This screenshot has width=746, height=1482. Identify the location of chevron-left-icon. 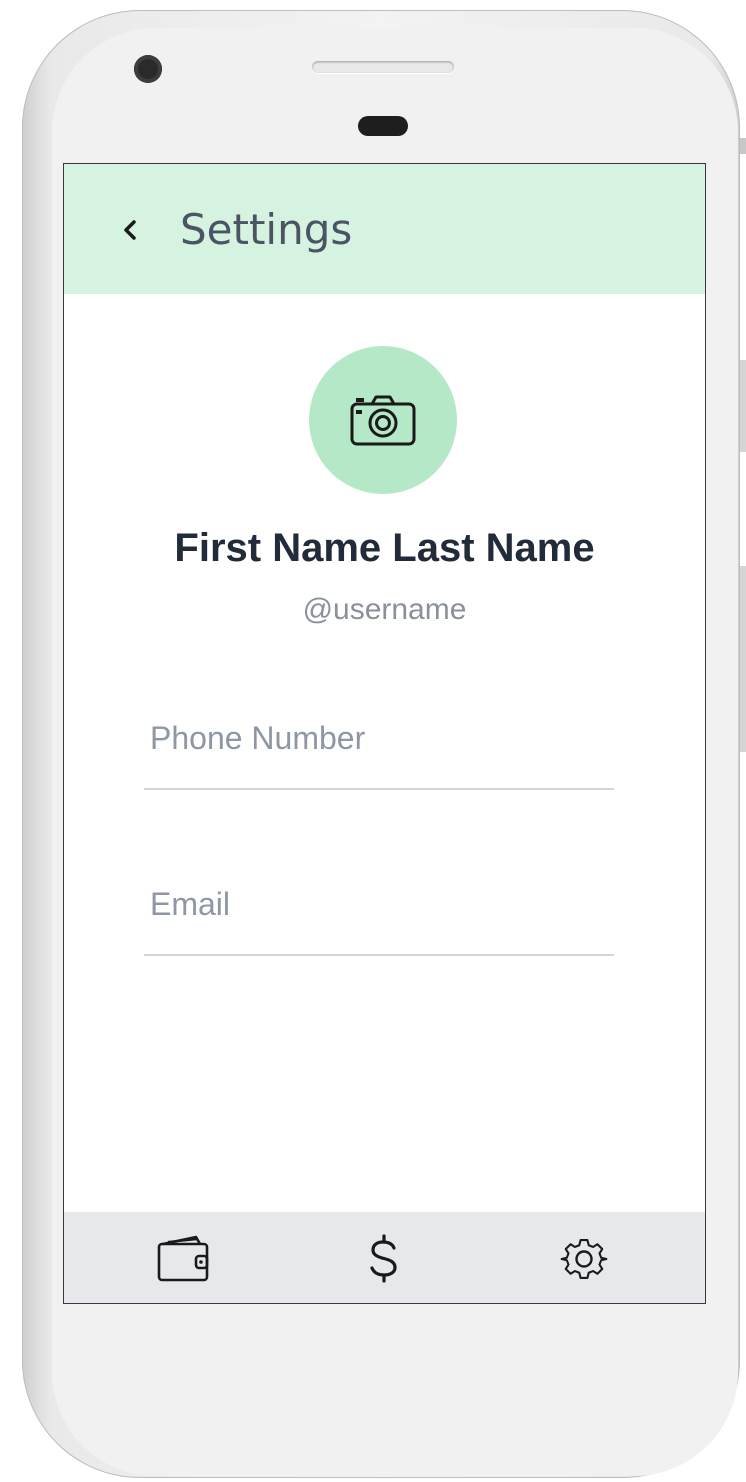
(130, 230).